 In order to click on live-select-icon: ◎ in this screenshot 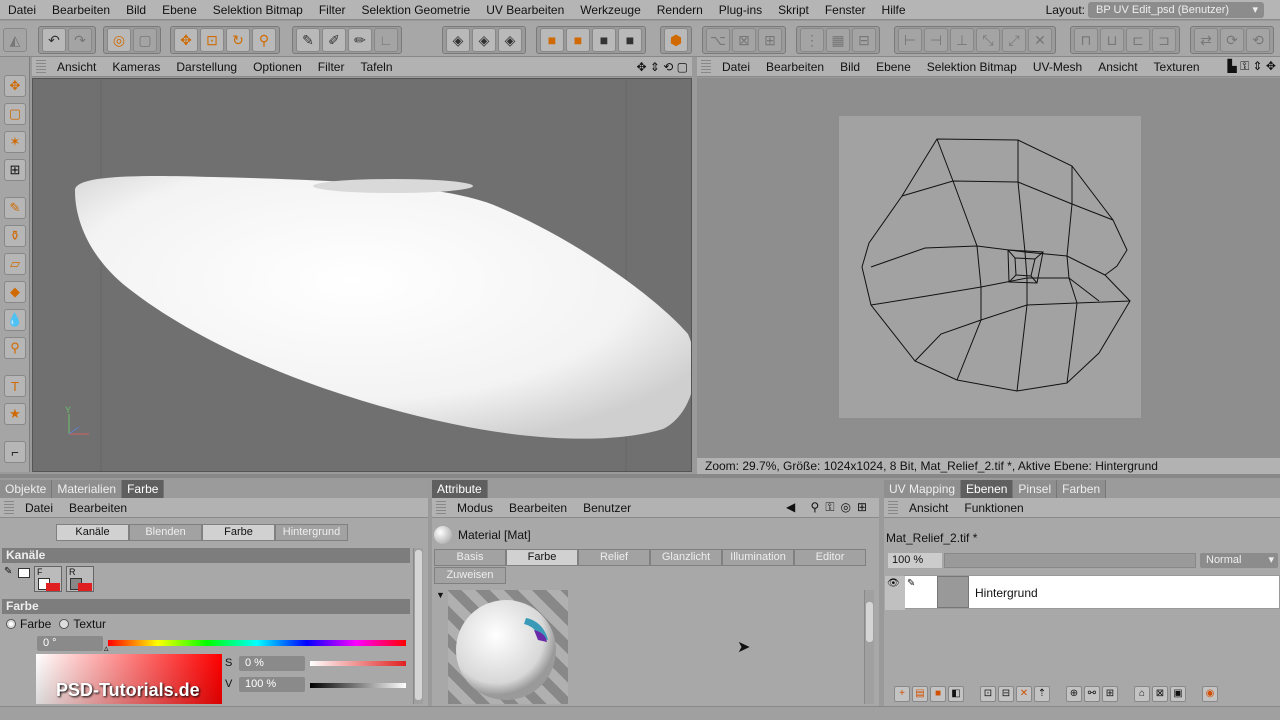, I will do `click(119, 40)`.